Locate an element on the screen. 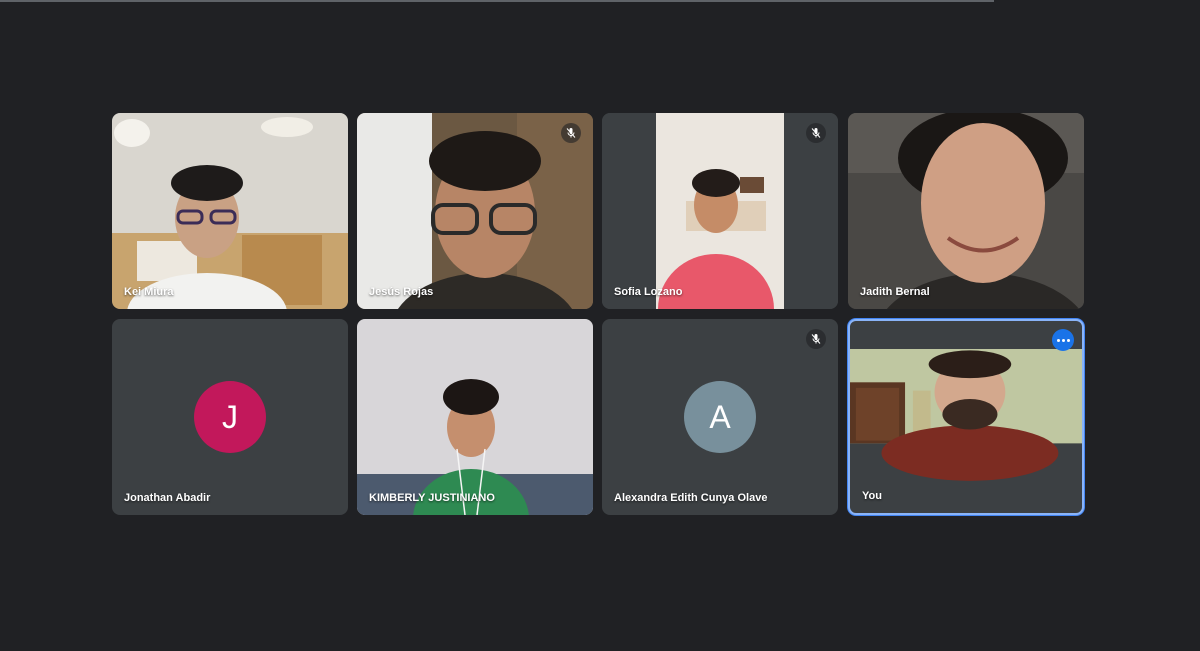  avatar: J is located at coordinates (230, 417).